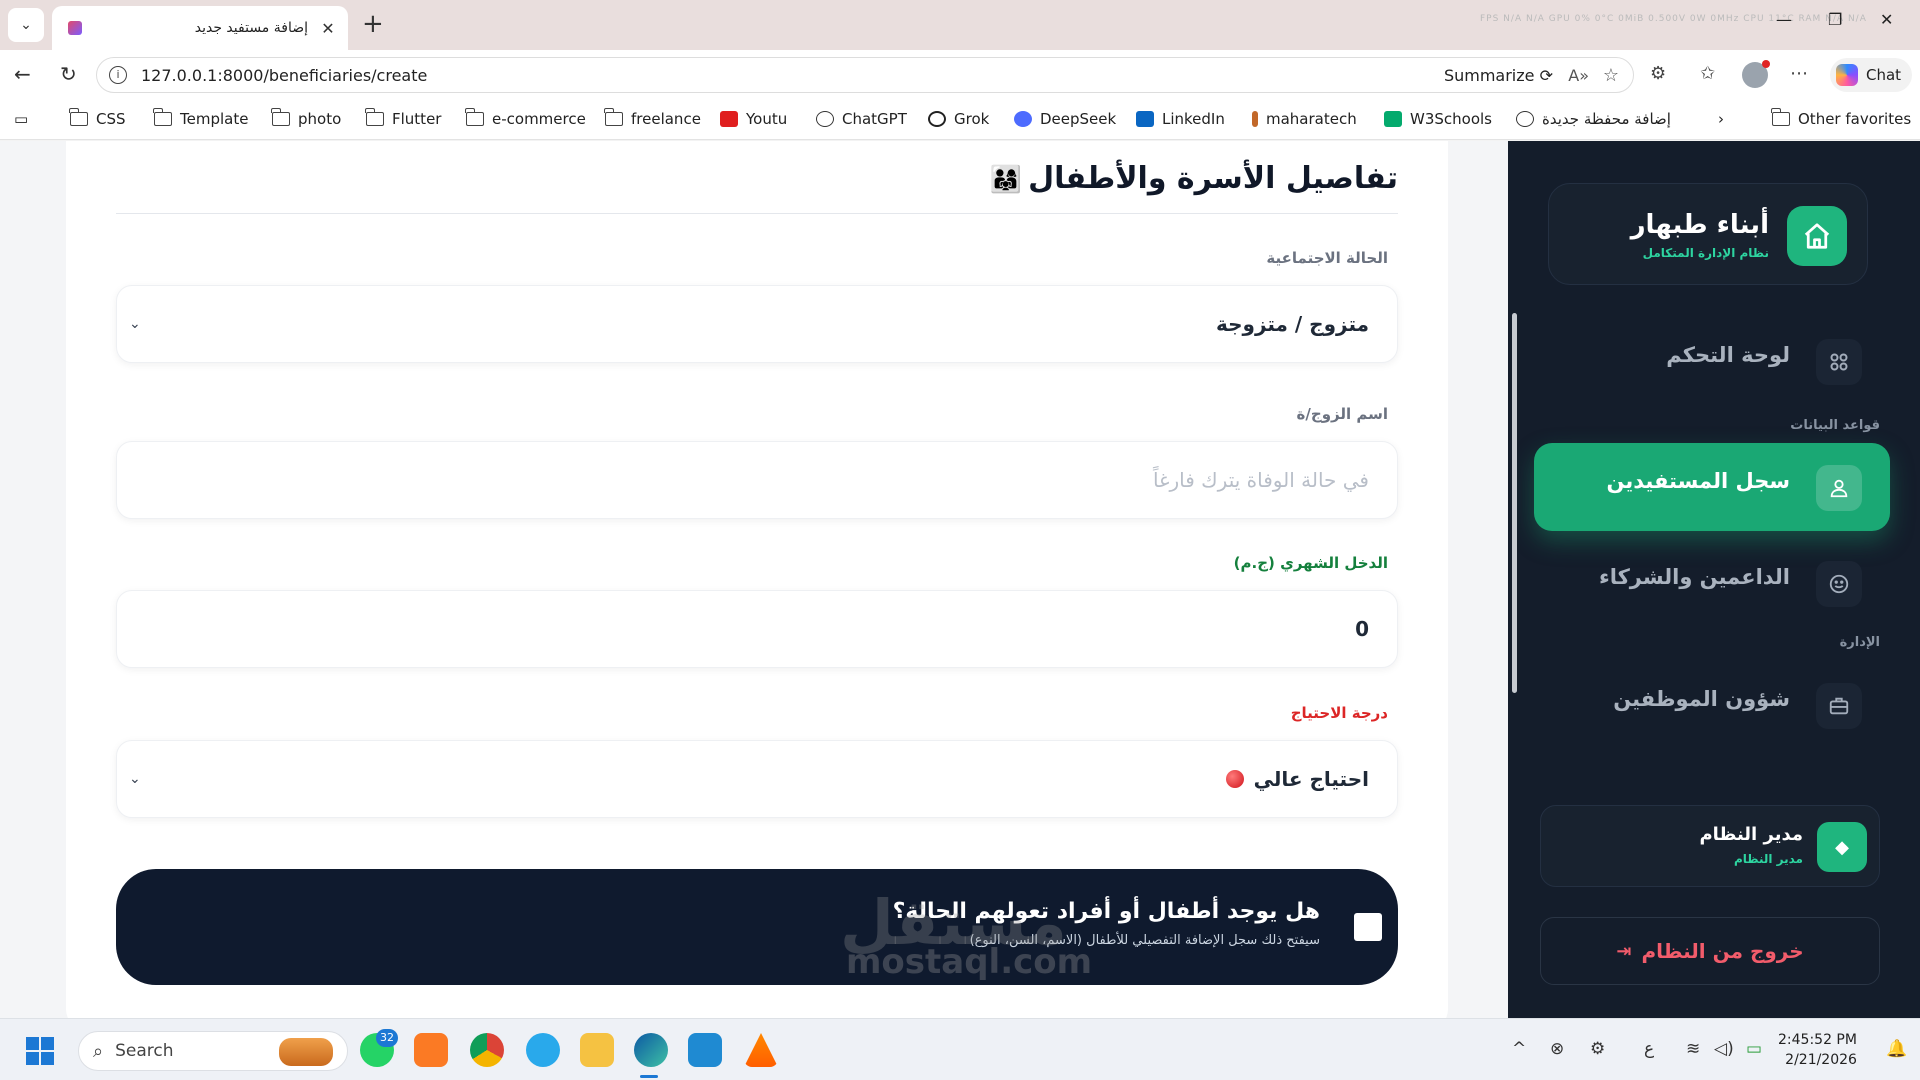 This screenshot has width=1920, height=1080. I want to click on bookmark-chatgpt: ChatGPT, so click(861, 119).